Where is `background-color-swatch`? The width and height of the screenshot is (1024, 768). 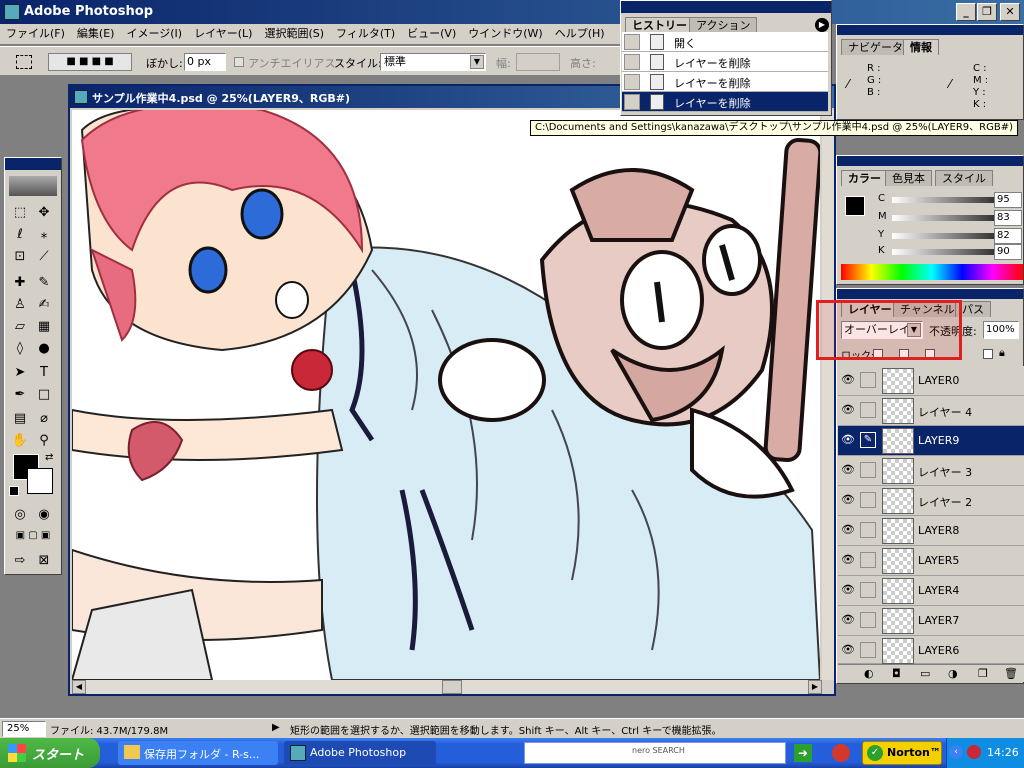
background-color-swatch is located at coordinates (40, 481).